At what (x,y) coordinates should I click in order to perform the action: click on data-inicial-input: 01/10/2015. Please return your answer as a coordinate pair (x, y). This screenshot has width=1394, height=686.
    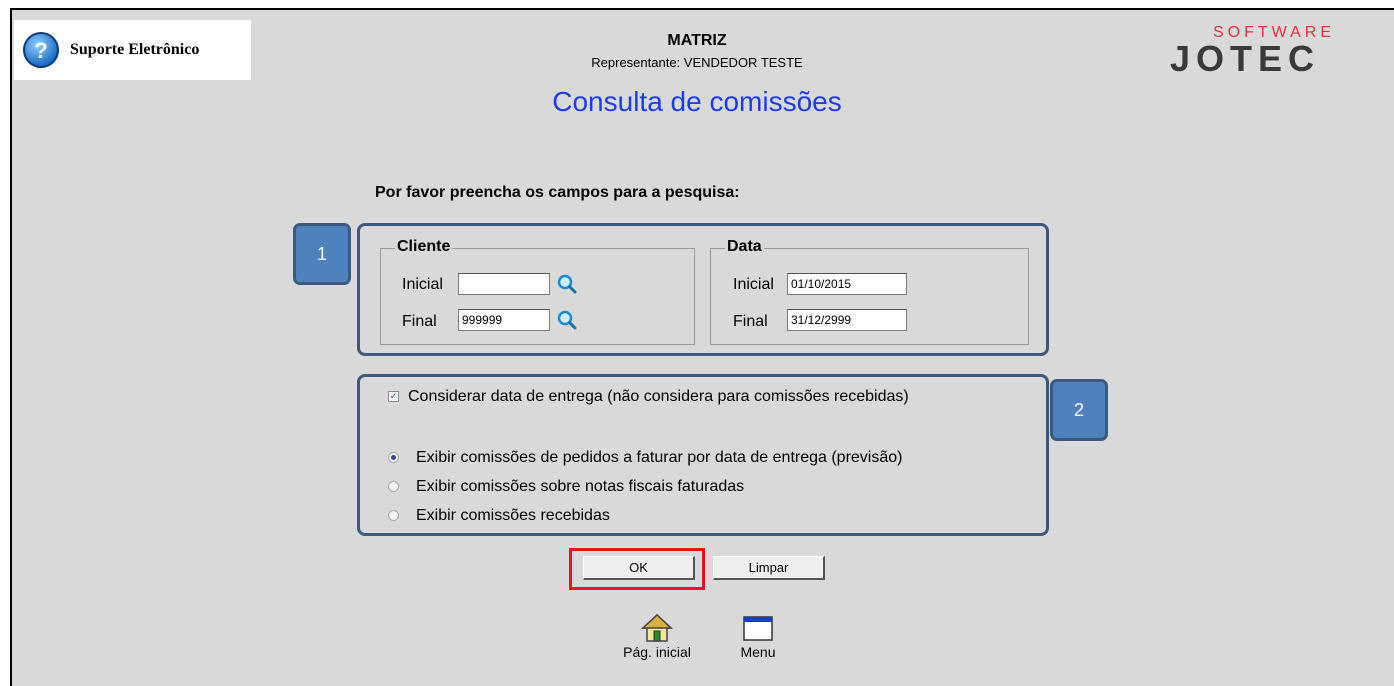
    Looking at the image, I should click on (847, 284).